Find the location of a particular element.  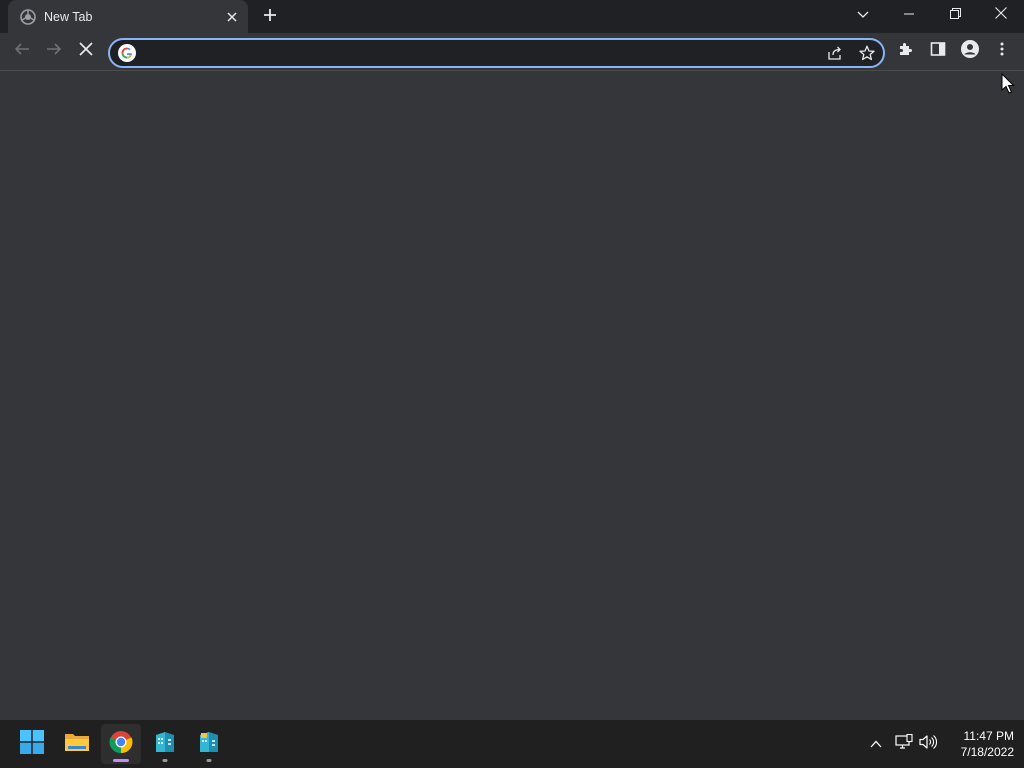

clock: 11:47 PM 7/18/2022 is located at coordinates (978, 744).